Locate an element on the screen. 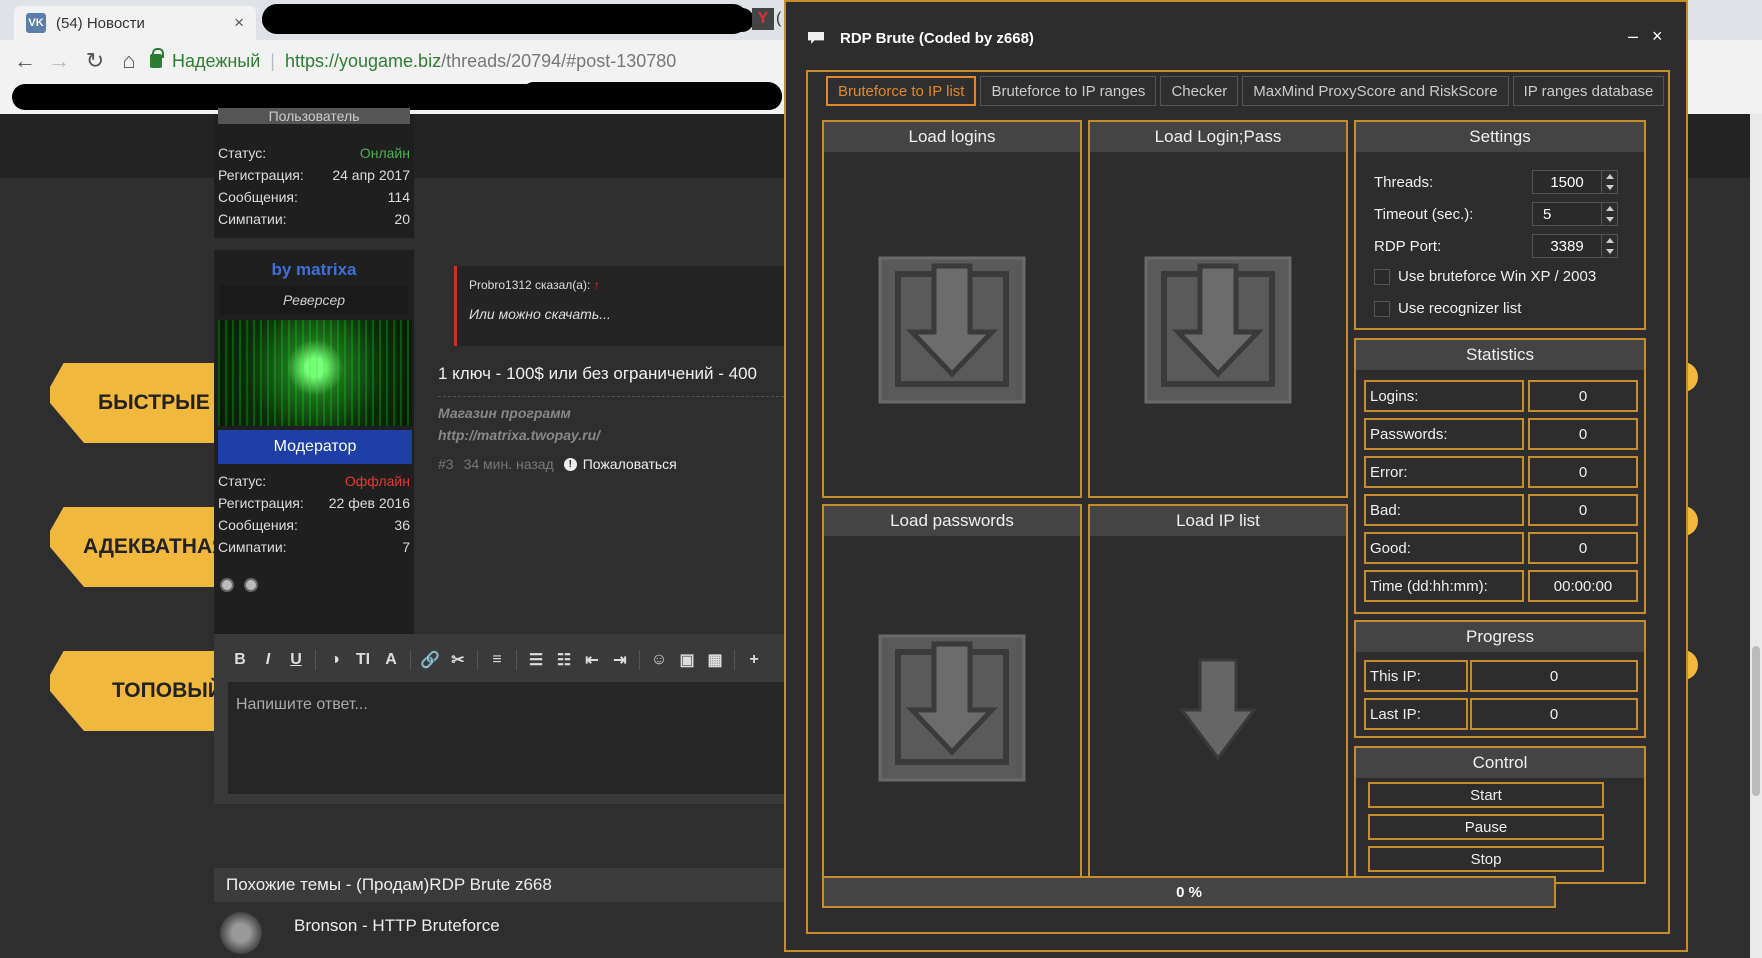 This screenshot has width=1762, height=958. quote-jump-icon: ↑ is located at coordinates (597, 285).